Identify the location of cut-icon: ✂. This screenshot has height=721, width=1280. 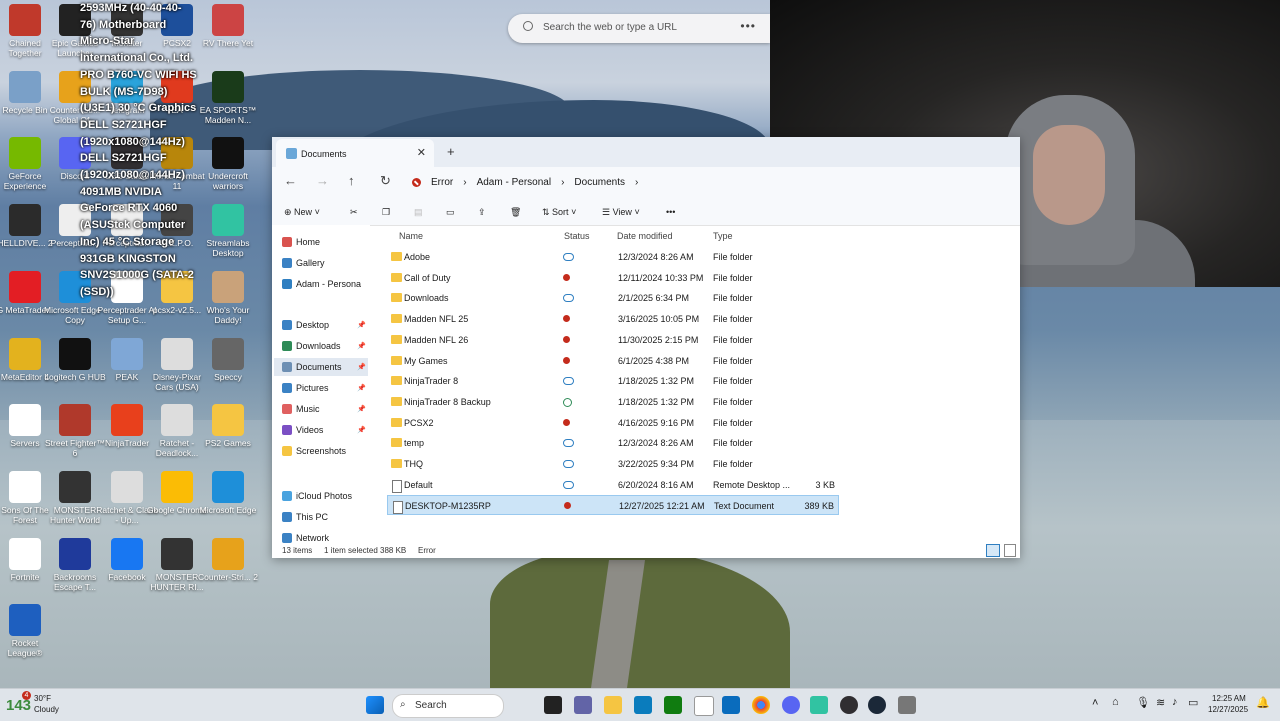
(354, 212).